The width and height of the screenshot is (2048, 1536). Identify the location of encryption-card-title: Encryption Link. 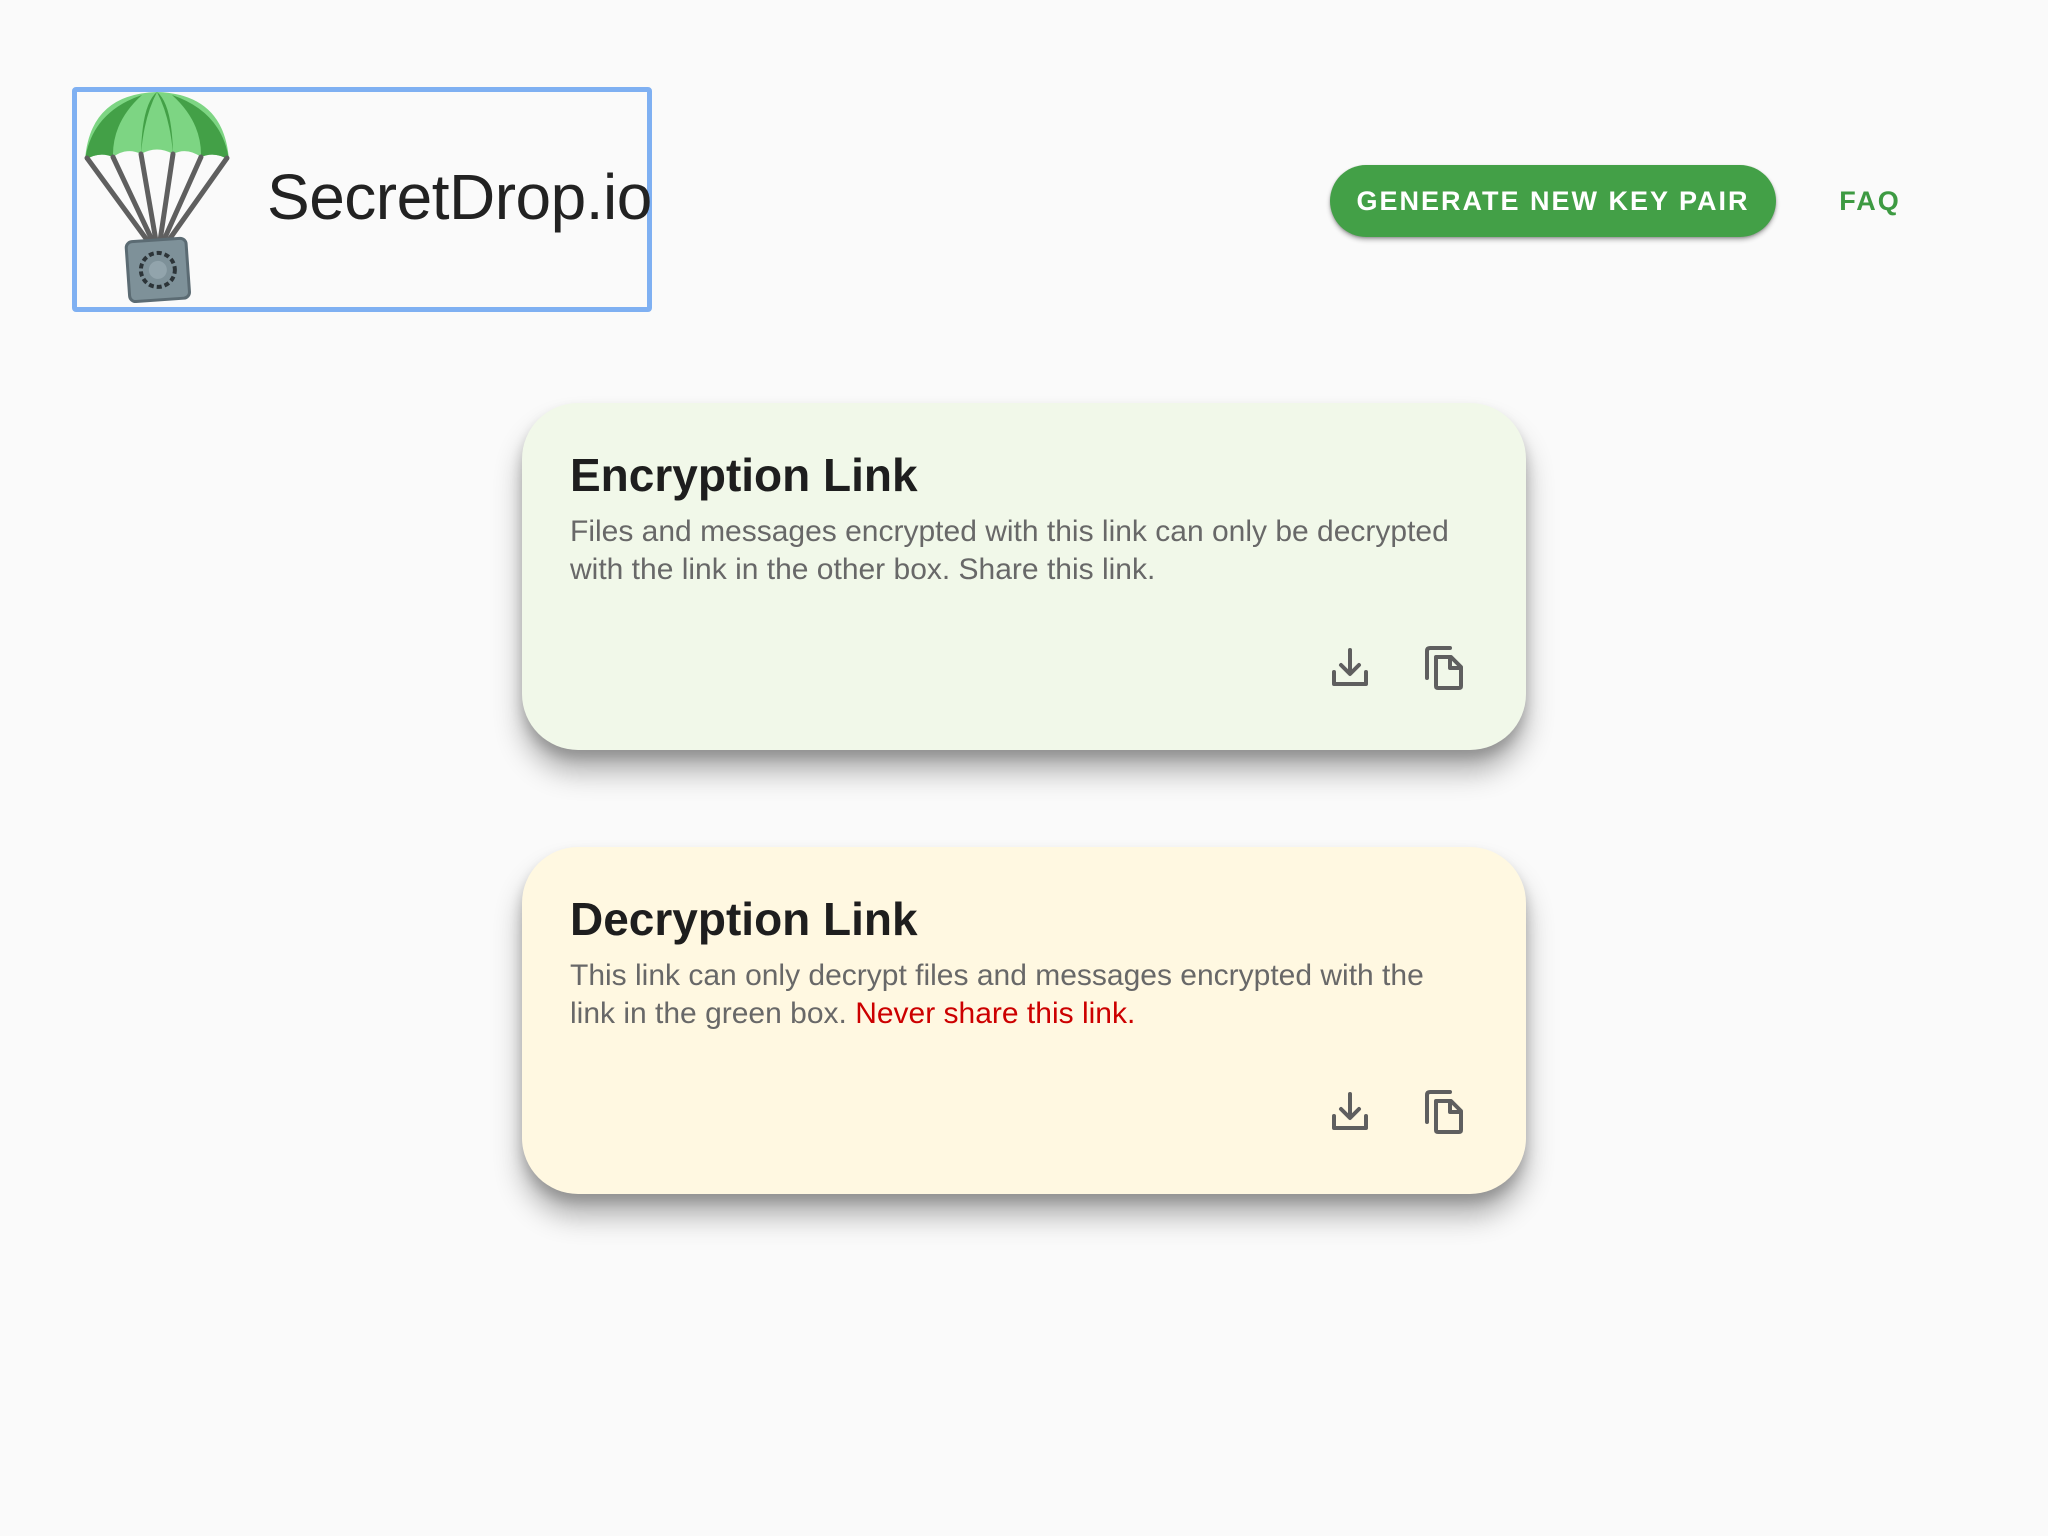
(744, 475).